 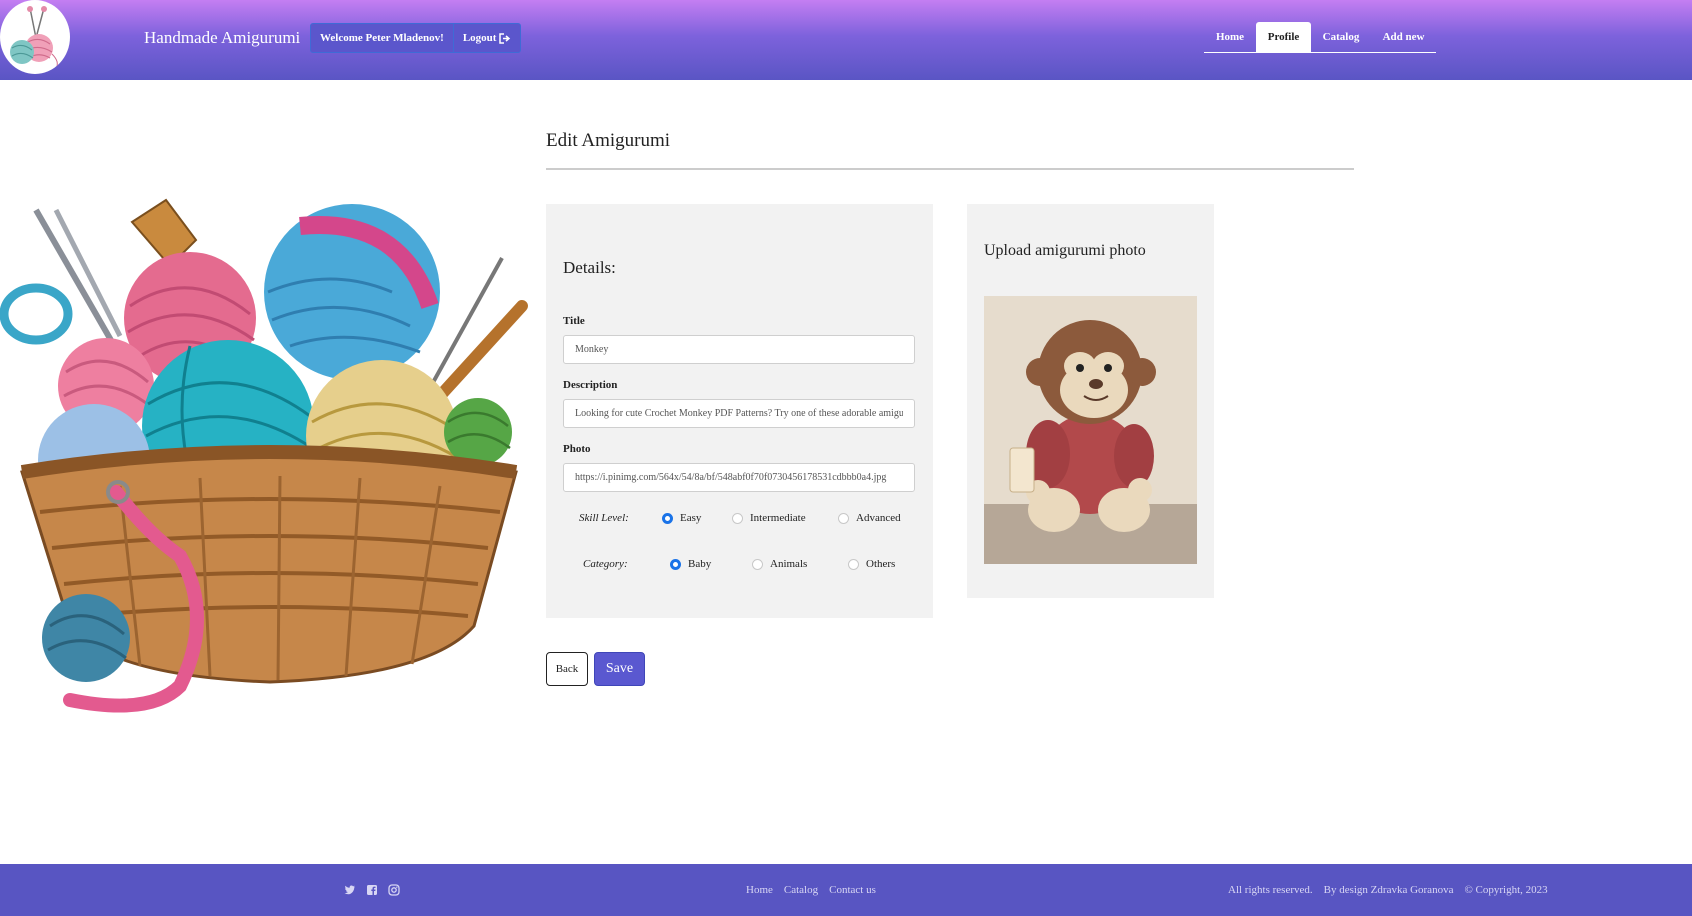 I want to click on skill-level-group: Skill Level: Easy Intermediate Advanced, so click(x=739, y=520).